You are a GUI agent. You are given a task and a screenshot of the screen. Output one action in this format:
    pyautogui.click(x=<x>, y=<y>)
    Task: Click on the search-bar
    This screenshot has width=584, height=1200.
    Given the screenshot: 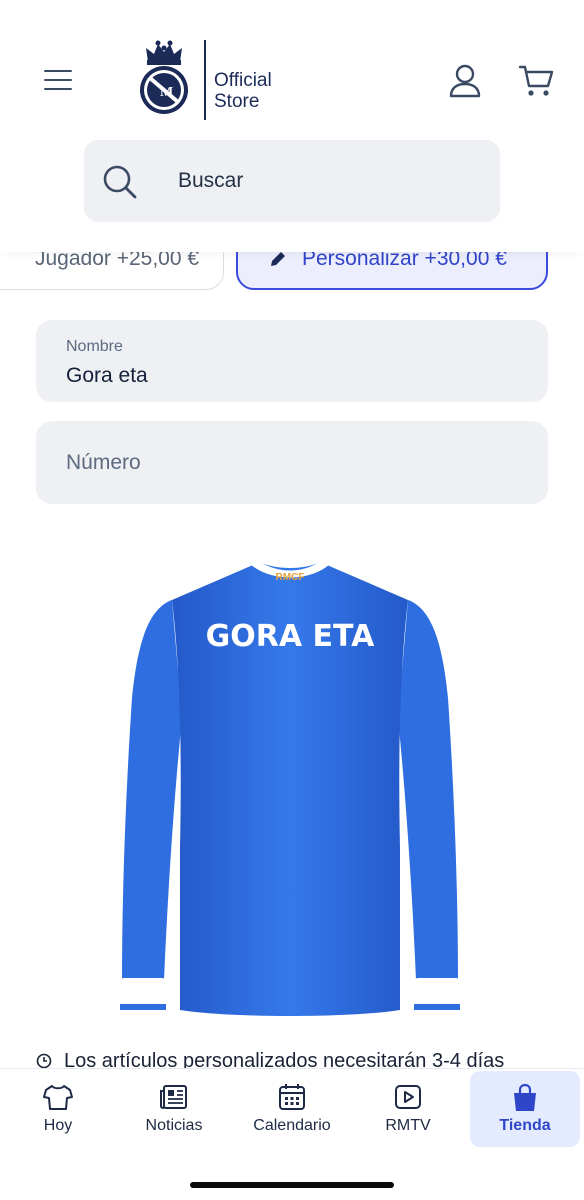 What is the action you would take?
    pyautogui.click(x=292, y=181)
    